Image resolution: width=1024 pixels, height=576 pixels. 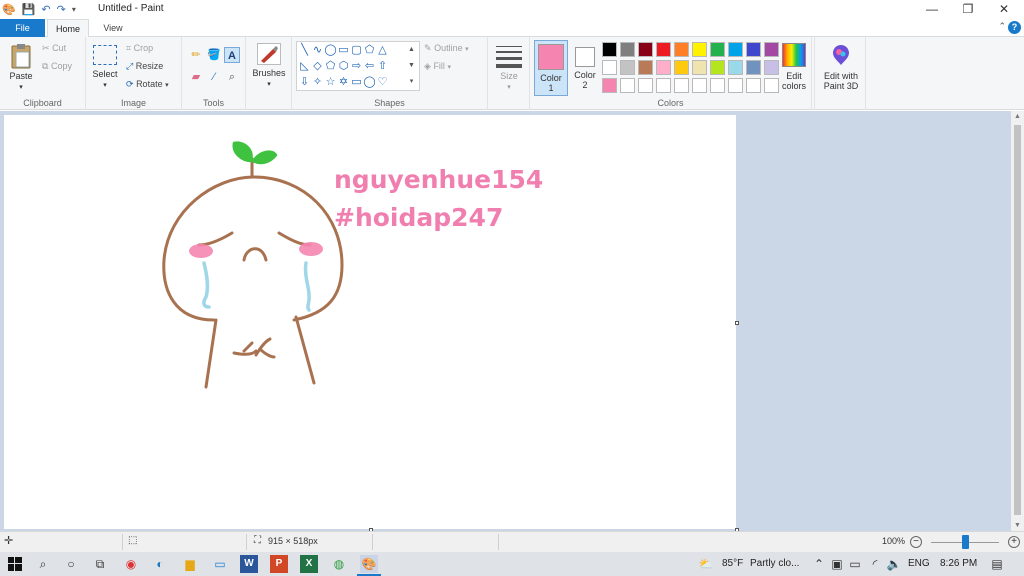 What do you see at coordinates (105, 68) in the screenshot?
I see `select-button: Select ▾` at bounding box center [105, 68].